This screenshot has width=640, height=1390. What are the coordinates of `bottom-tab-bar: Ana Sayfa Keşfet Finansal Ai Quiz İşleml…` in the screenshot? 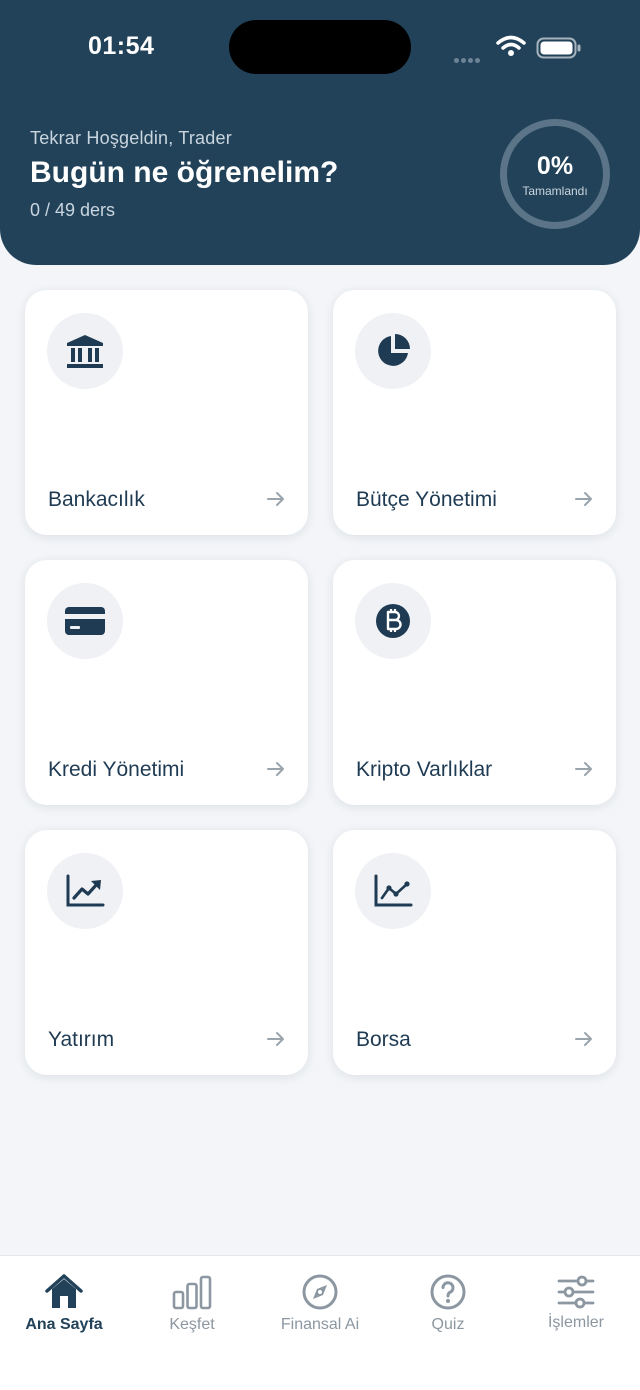 It's located at (320, 1322).